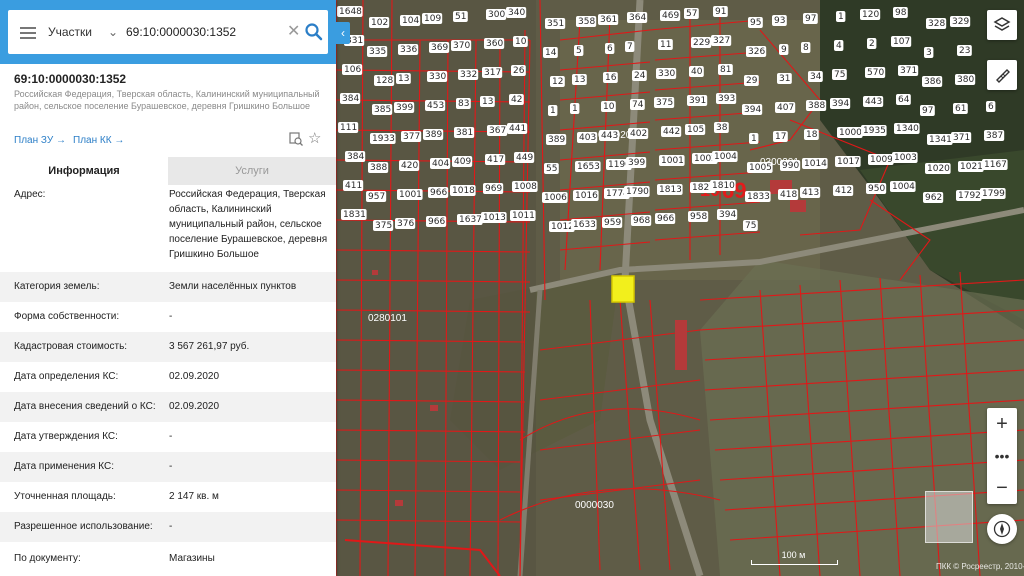 The image size is (1024, 576). What do you see at coordinates (965, 80) in the screenshot?
I see `parcel-number-label: 380` at bounding box center [965, 80].